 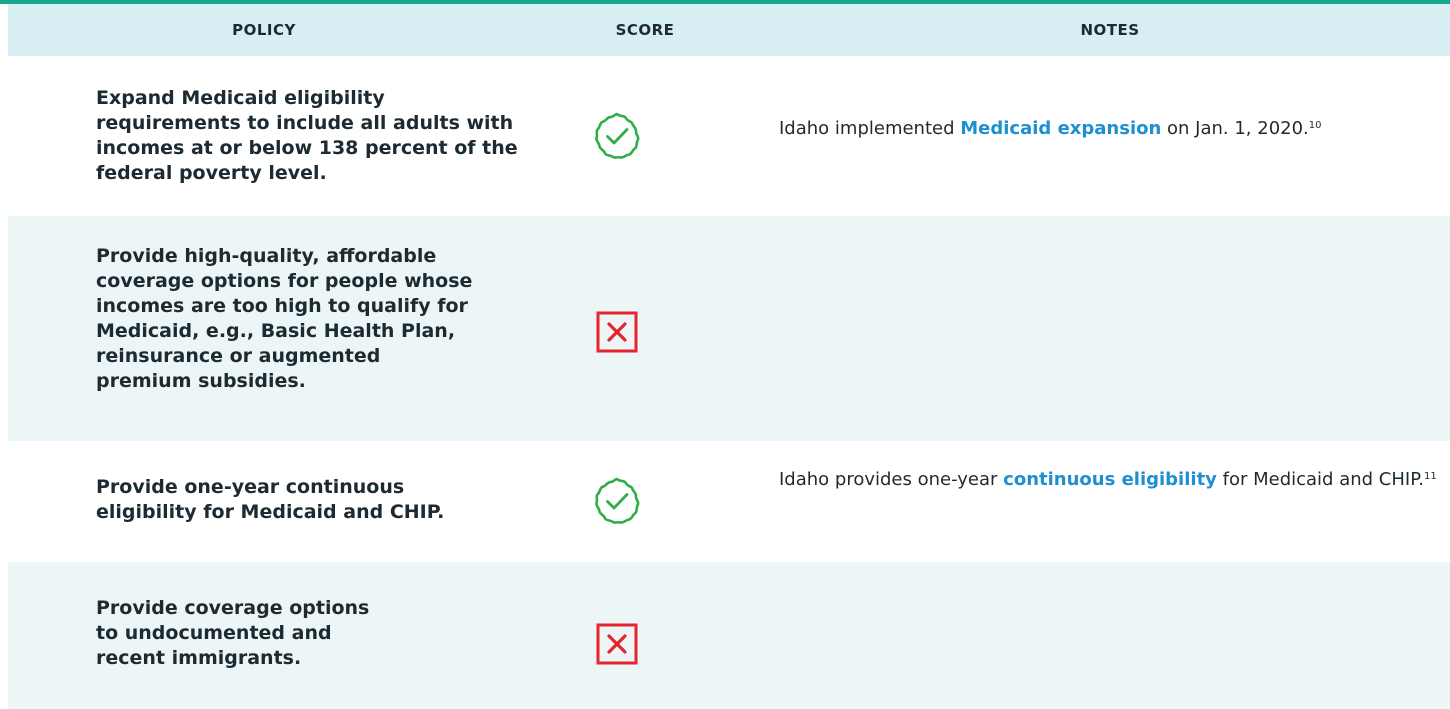 What do you see at coordinates (1060, 128) in the screenshot?
I see `medicaid-expansion-link: Medicaid expansion` at bounding box center [1060, 128].